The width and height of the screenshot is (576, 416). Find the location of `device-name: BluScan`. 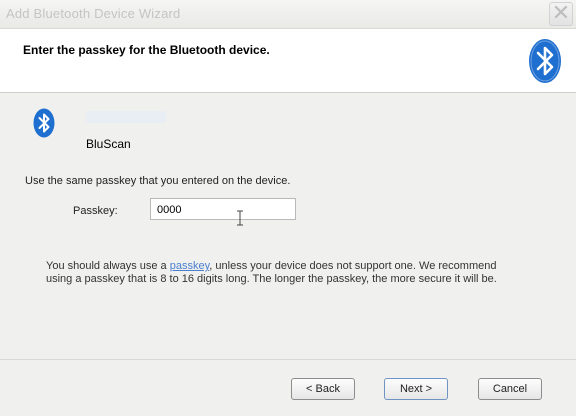

device-name: BluScan is located at coordinates (108, 144).